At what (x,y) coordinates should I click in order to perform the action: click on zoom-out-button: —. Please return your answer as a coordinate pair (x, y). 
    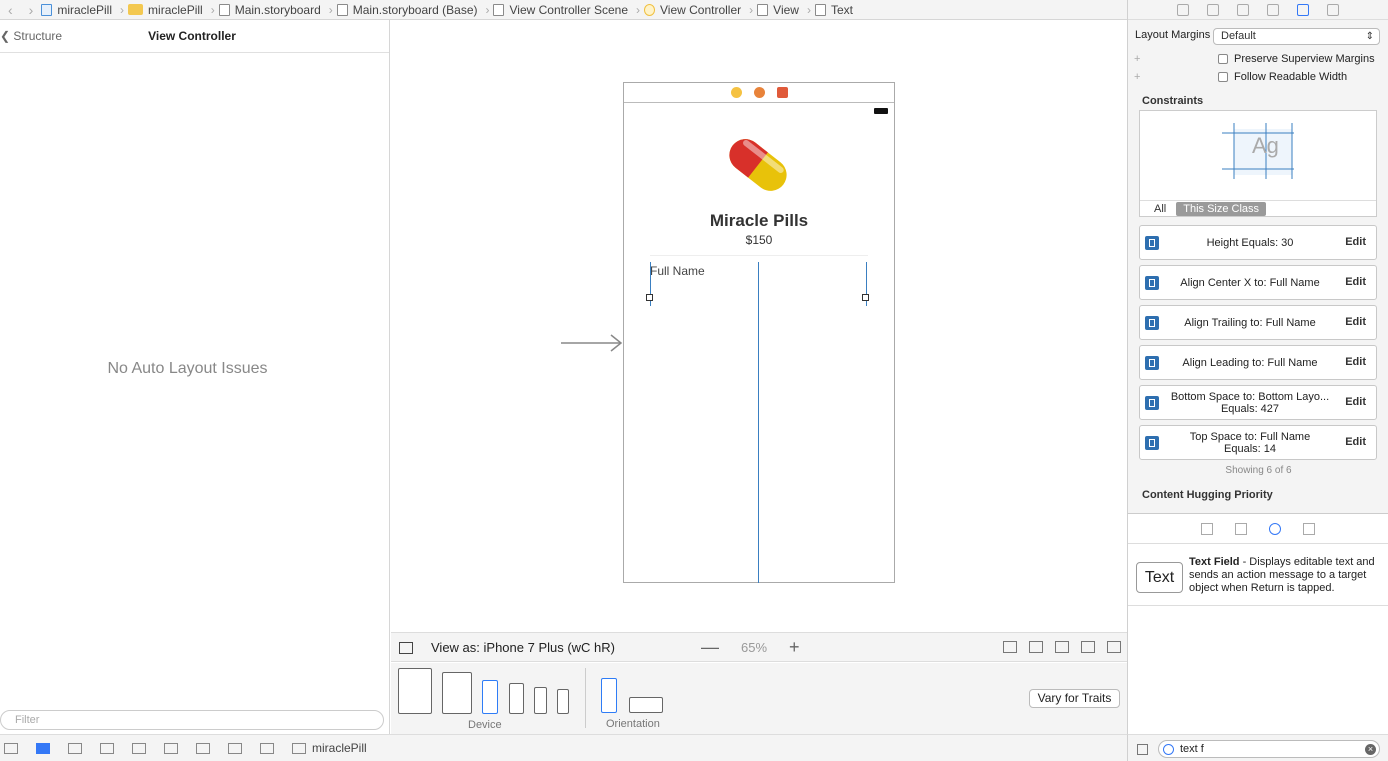
    Looking at the image, I should click on (710, 647).